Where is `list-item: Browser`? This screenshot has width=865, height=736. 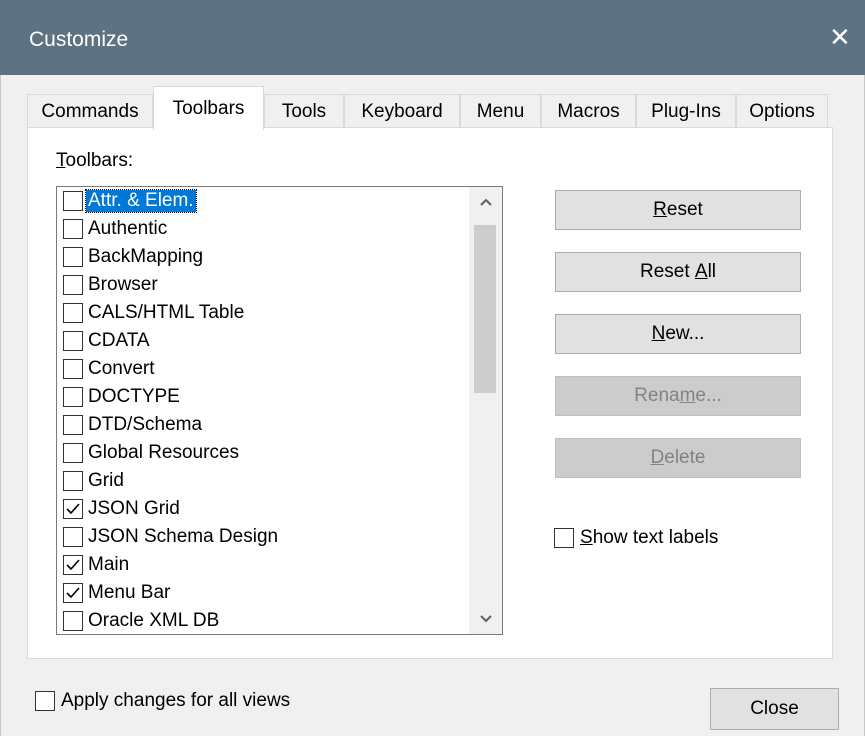
list-item: Browser is located at coordinates (263, 285).